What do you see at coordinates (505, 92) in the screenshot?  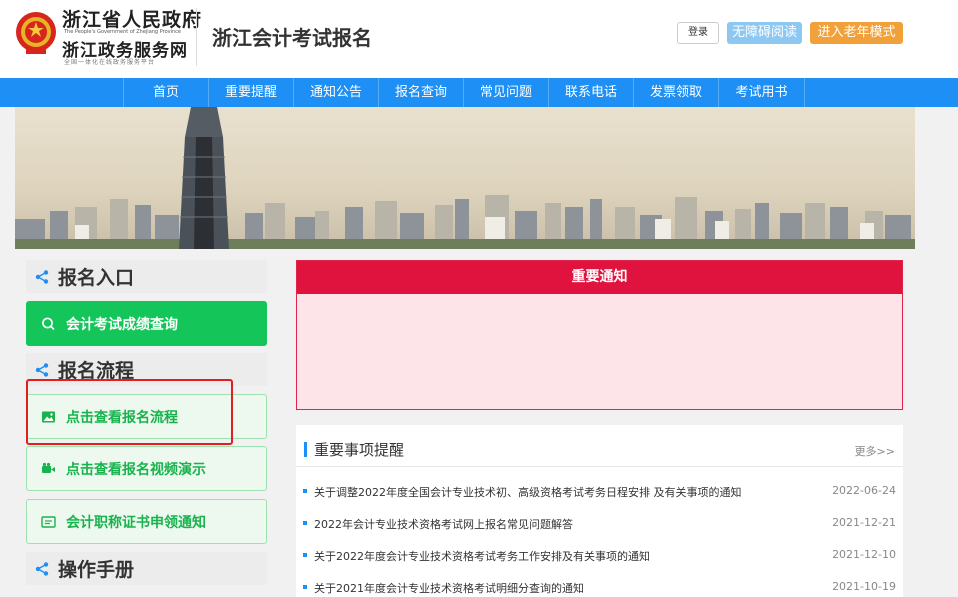 I see `nav-faq: 常见问题` at bounding box center [505, 92].